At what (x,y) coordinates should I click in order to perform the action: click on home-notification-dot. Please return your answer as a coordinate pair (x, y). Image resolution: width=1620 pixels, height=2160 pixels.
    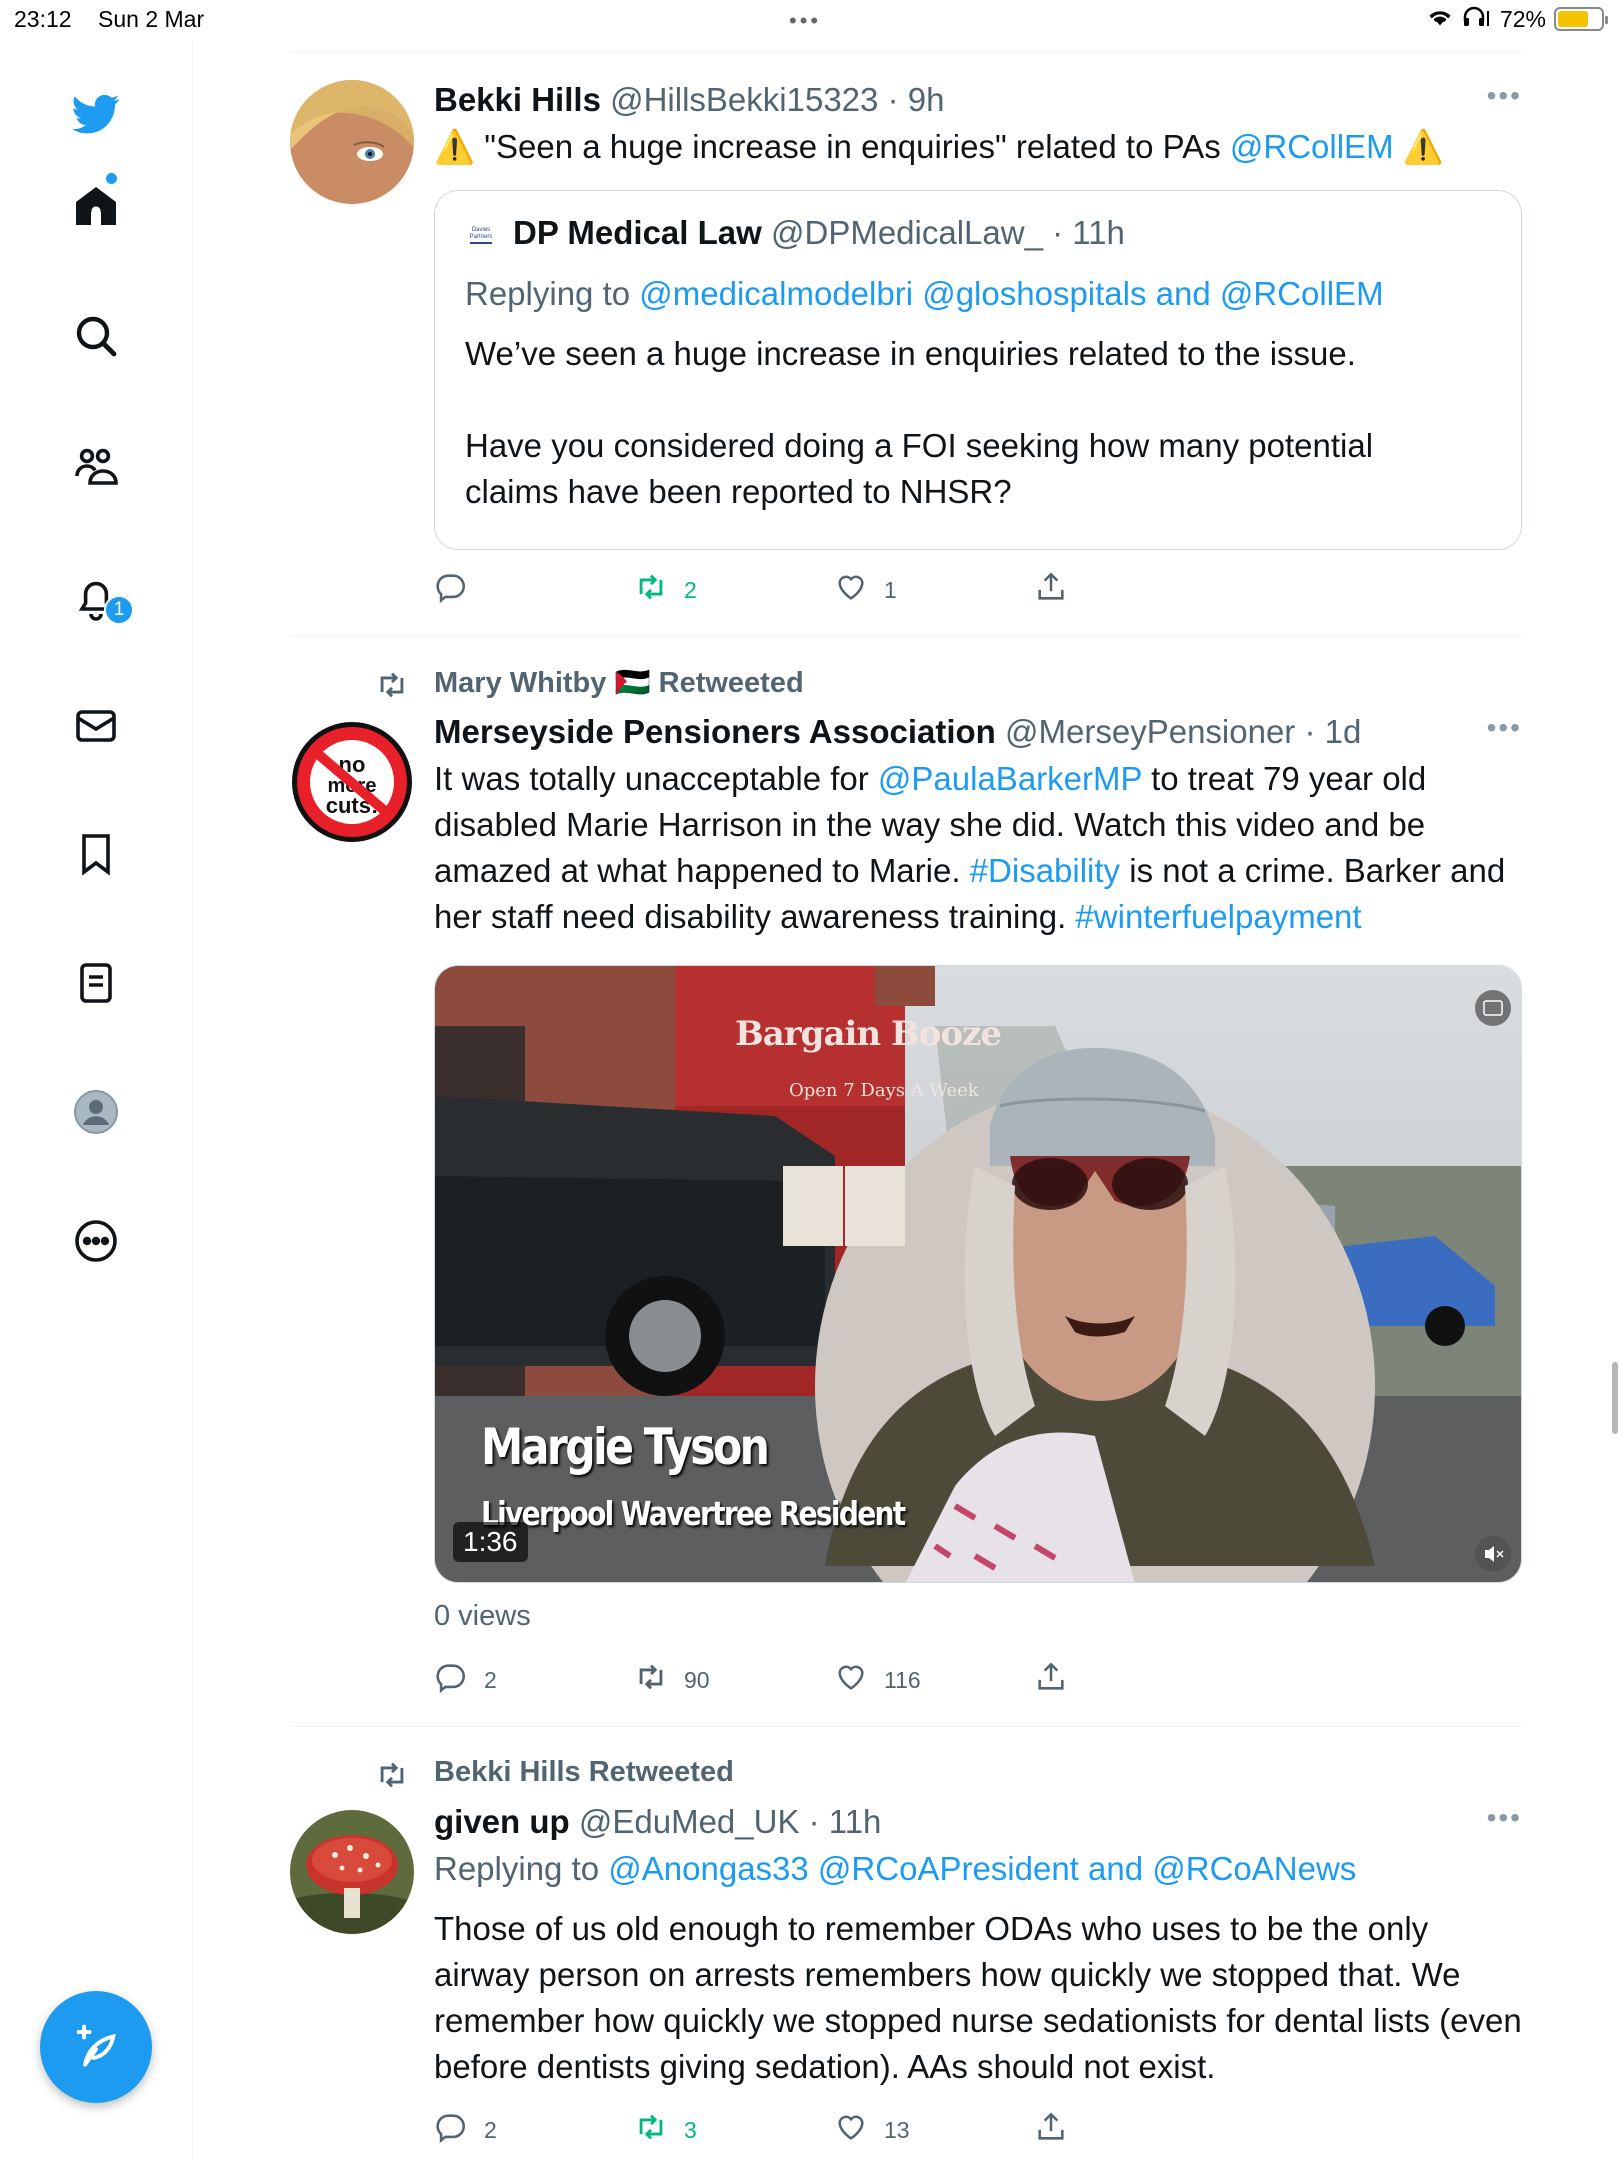
    Looking at the image, I should click on (111, 178).